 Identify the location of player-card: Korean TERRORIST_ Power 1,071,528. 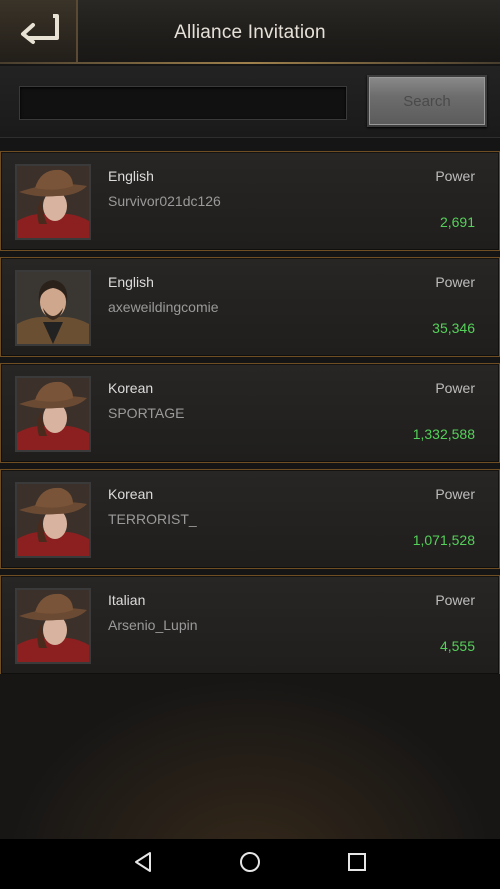
(250, 519).